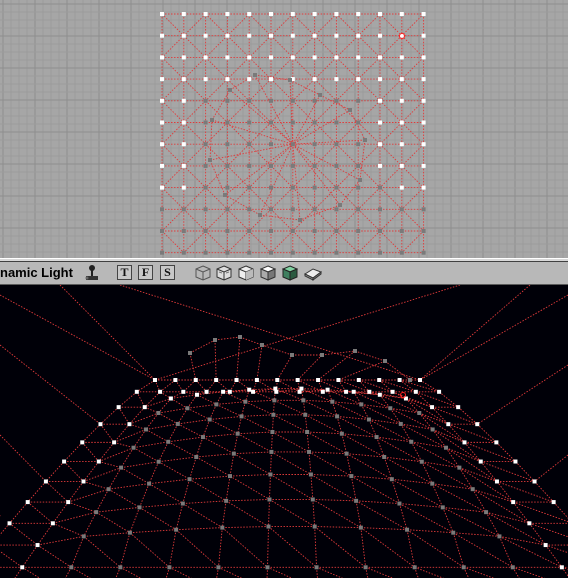  What do you see at coordinates (290, 273) in the screenshot?
I see `lit-cube-icon` at bounding box center [290, 273].